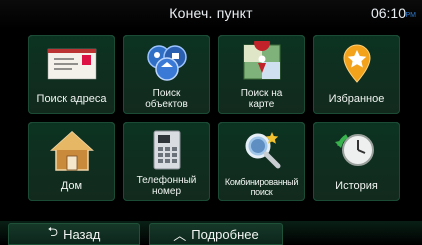 The image size is (422, 245). What do you see at coordinates (356, 186) in the screenshot?
I see `tile-label: История` at bounding box center [356, 186].